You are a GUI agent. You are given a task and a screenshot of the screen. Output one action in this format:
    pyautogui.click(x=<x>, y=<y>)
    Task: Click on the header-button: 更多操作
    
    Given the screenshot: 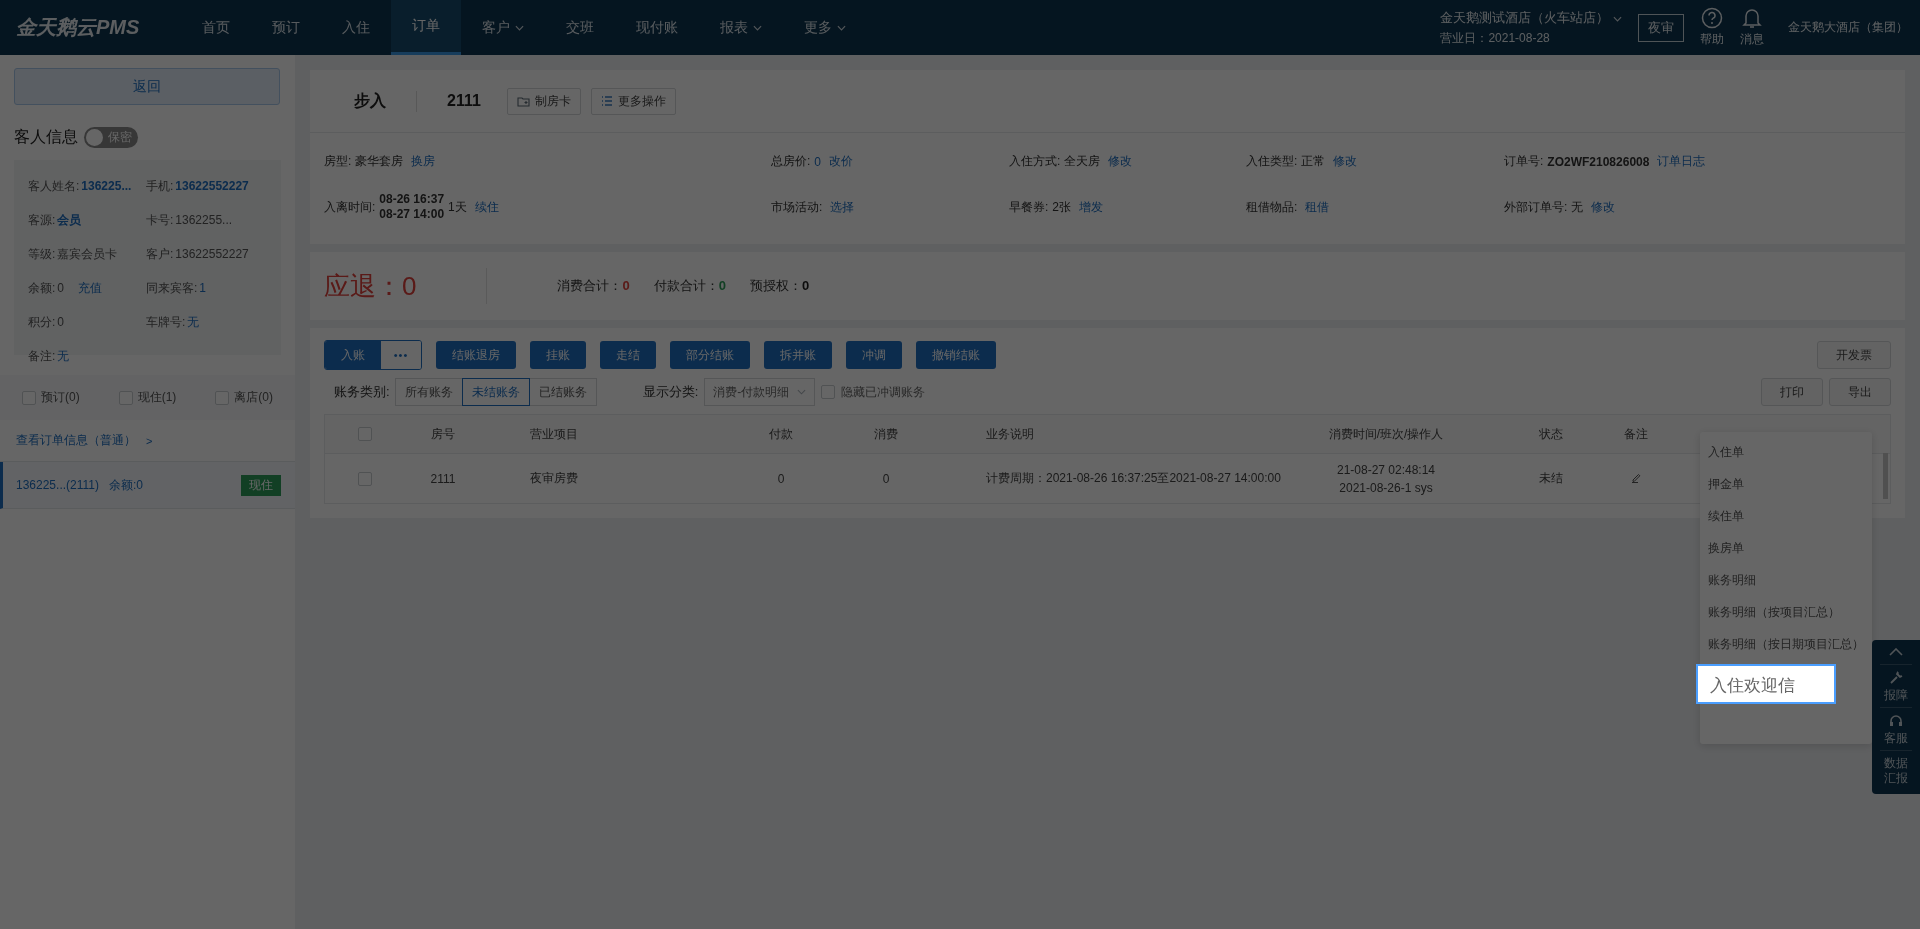 What is the action you would take?
    pyautogui.click(x=633, y=101)
    